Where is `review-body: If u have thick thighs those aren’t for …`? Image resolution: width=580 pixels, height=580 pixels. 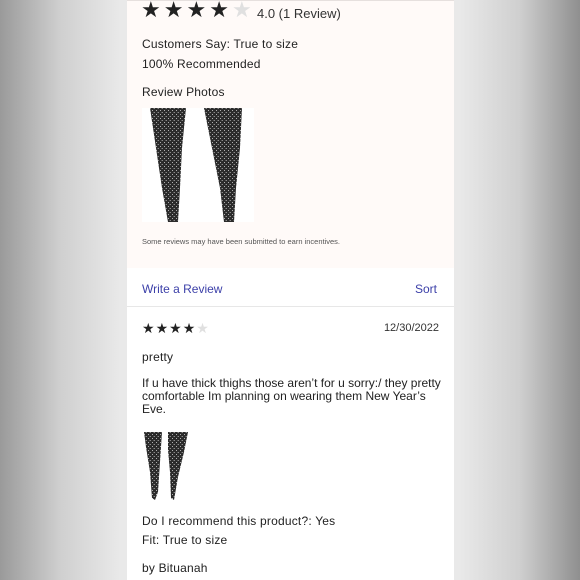 review-body: If u have thick thighs those aren’t for … is located at coordinates (291, 396).